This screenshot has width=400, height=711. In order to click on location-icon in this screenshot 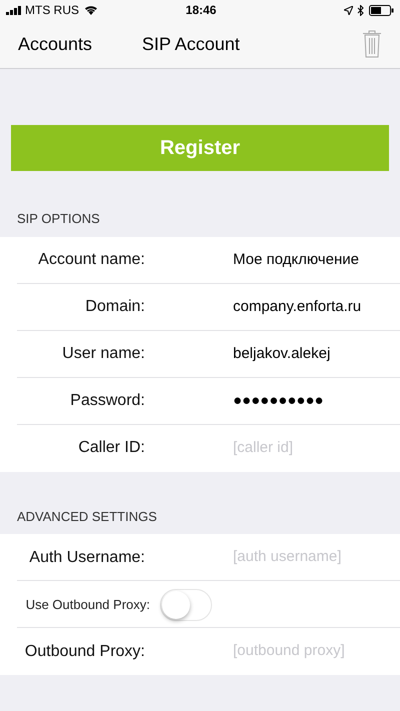, I will do `click(348, 10)`.